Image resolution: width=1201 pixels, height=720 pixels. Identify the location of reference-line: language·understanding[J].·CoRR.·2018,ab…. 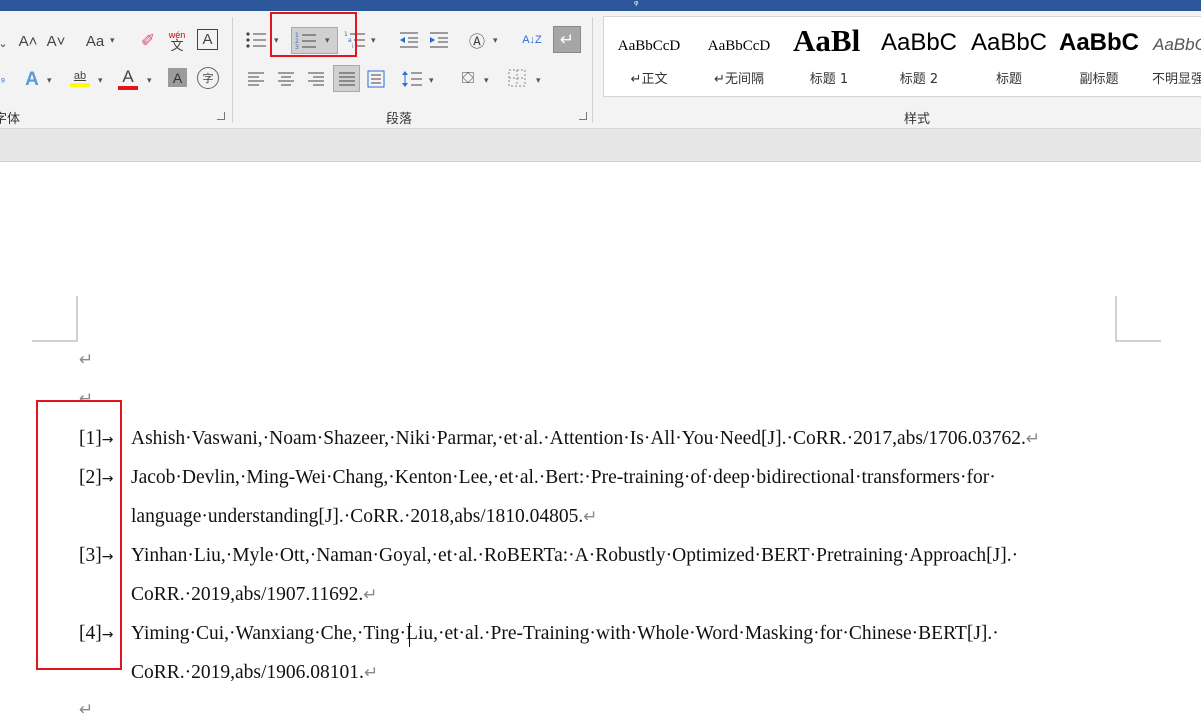
(364, 517).